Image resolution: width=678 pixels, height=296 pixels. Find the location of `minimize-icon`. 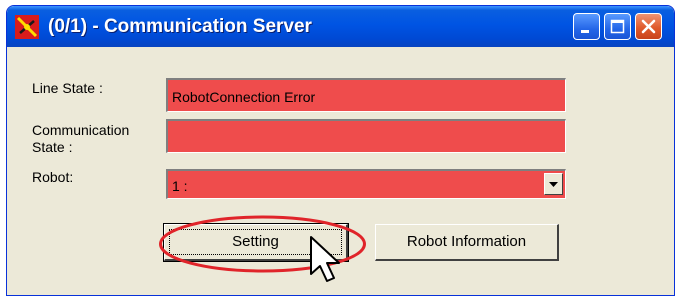

minimize-icon is located at coordinates (585, 31).